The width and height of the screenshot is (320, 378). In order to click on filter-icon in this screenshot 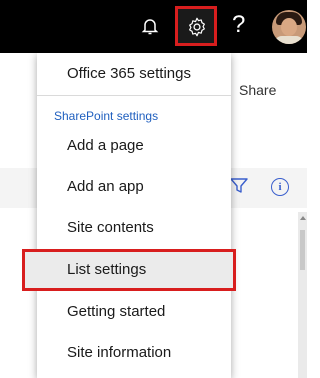, I will do `click(239, 188)`.